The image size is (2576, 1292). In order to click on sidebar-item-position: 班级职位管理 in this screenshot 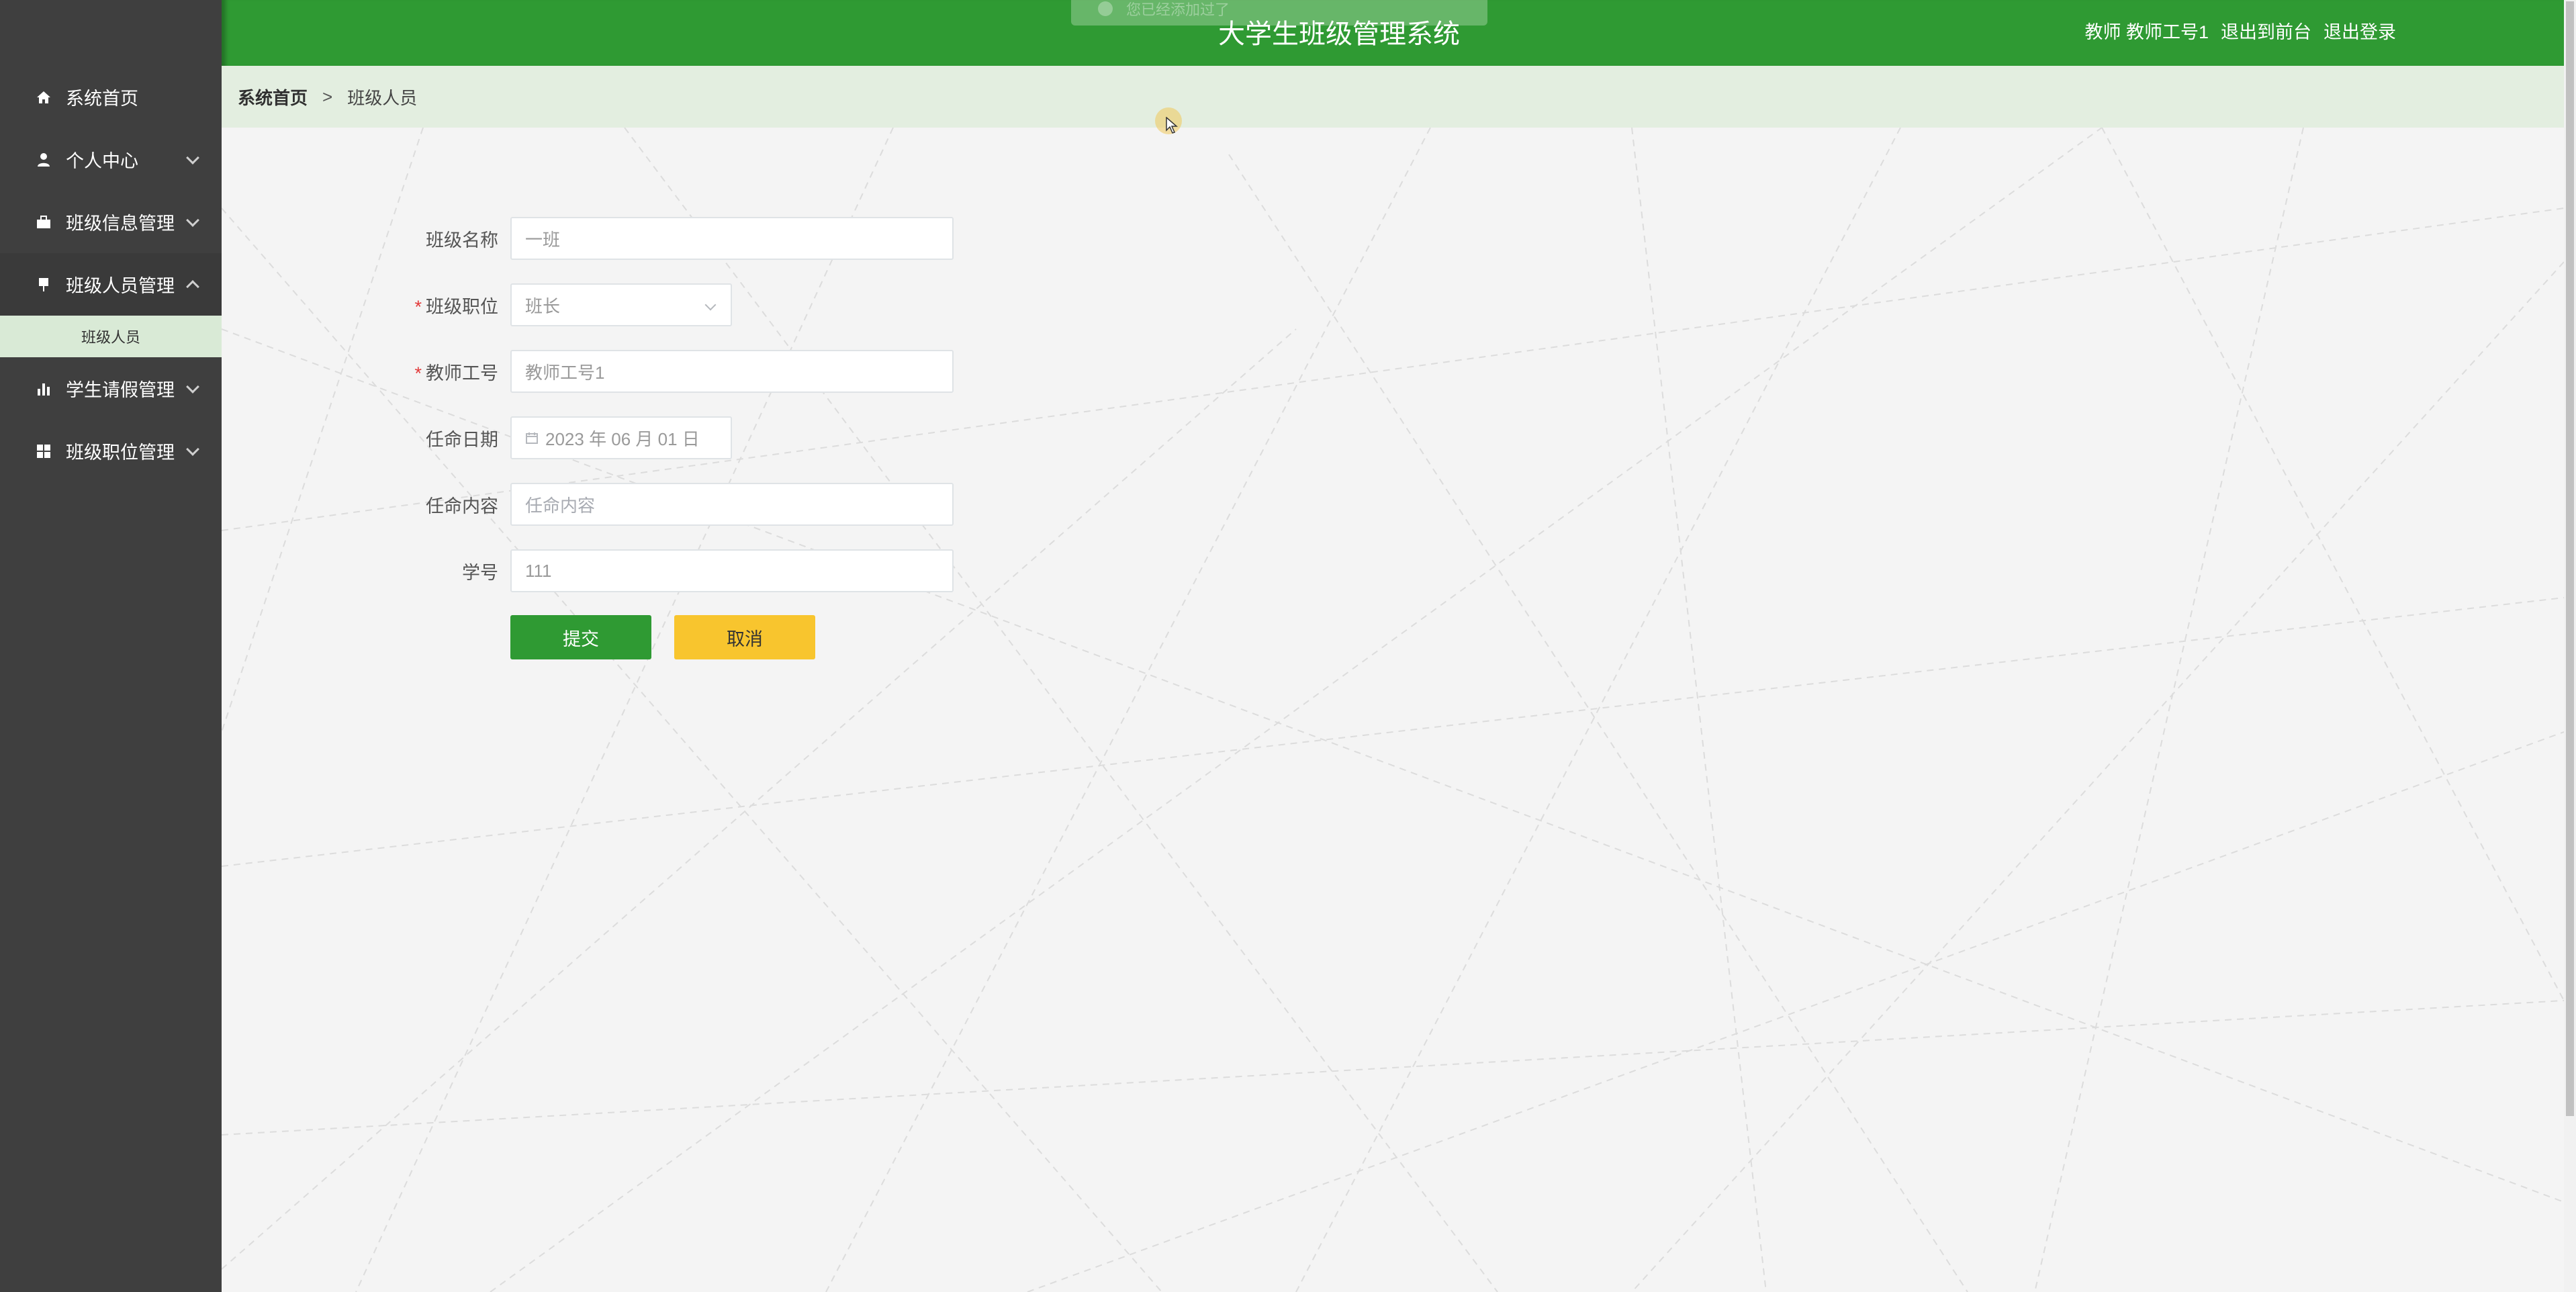, I will do `click(111, 451)`.